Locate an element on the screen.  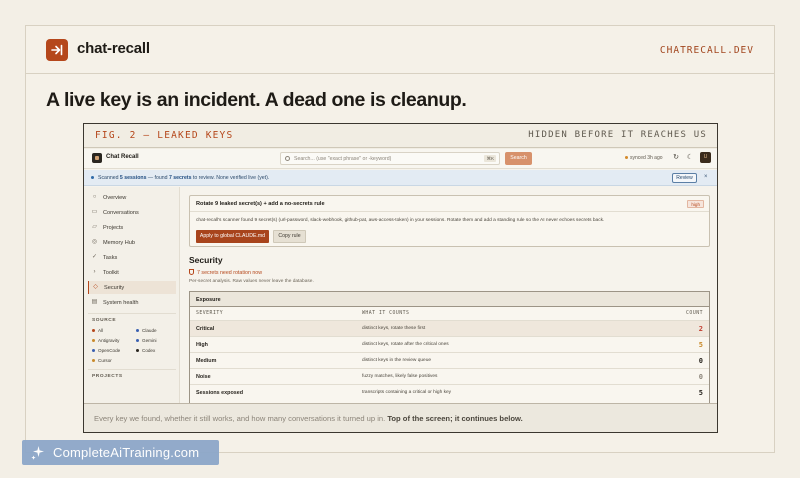
source-codex: Codex is located at coordinates (145, 350).